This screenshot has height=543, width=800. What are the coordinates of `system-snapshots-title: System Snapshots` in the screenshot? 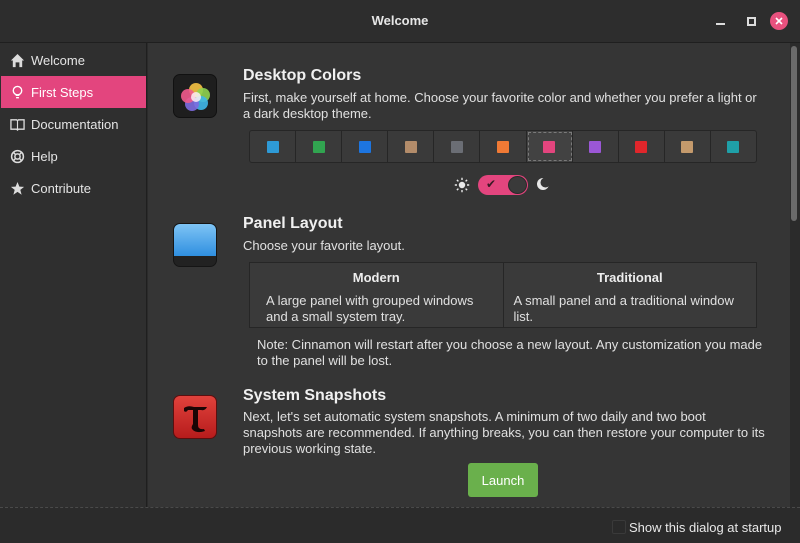 It's located at (315, 395).